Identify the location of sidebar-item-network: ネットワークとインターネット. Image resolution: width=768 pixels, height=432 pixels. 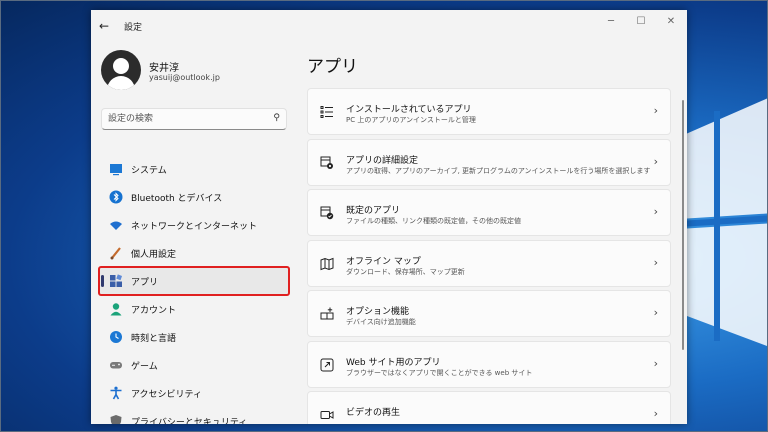
(194, 225).